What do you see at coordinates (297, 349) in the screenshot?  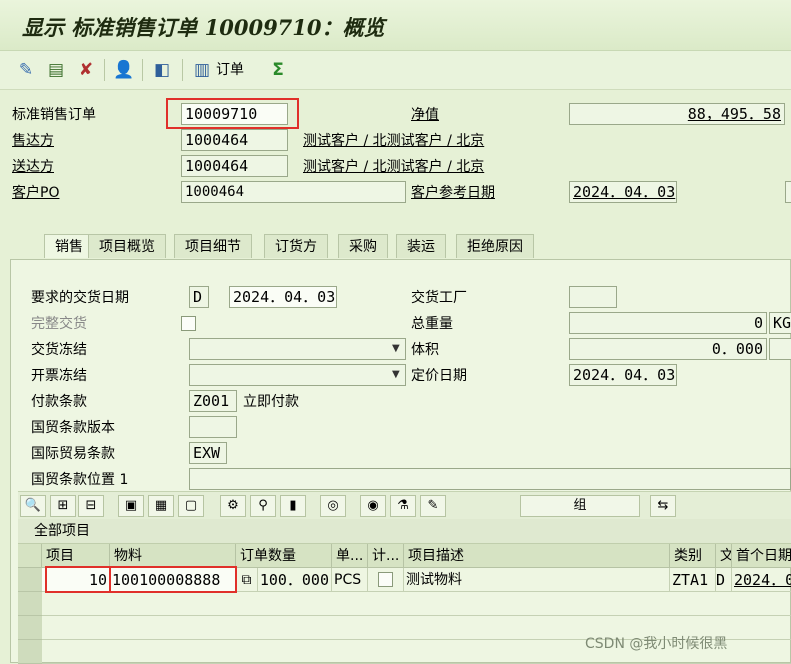 I see `delivery-block-dropdown` at bounding box center [297, 349].